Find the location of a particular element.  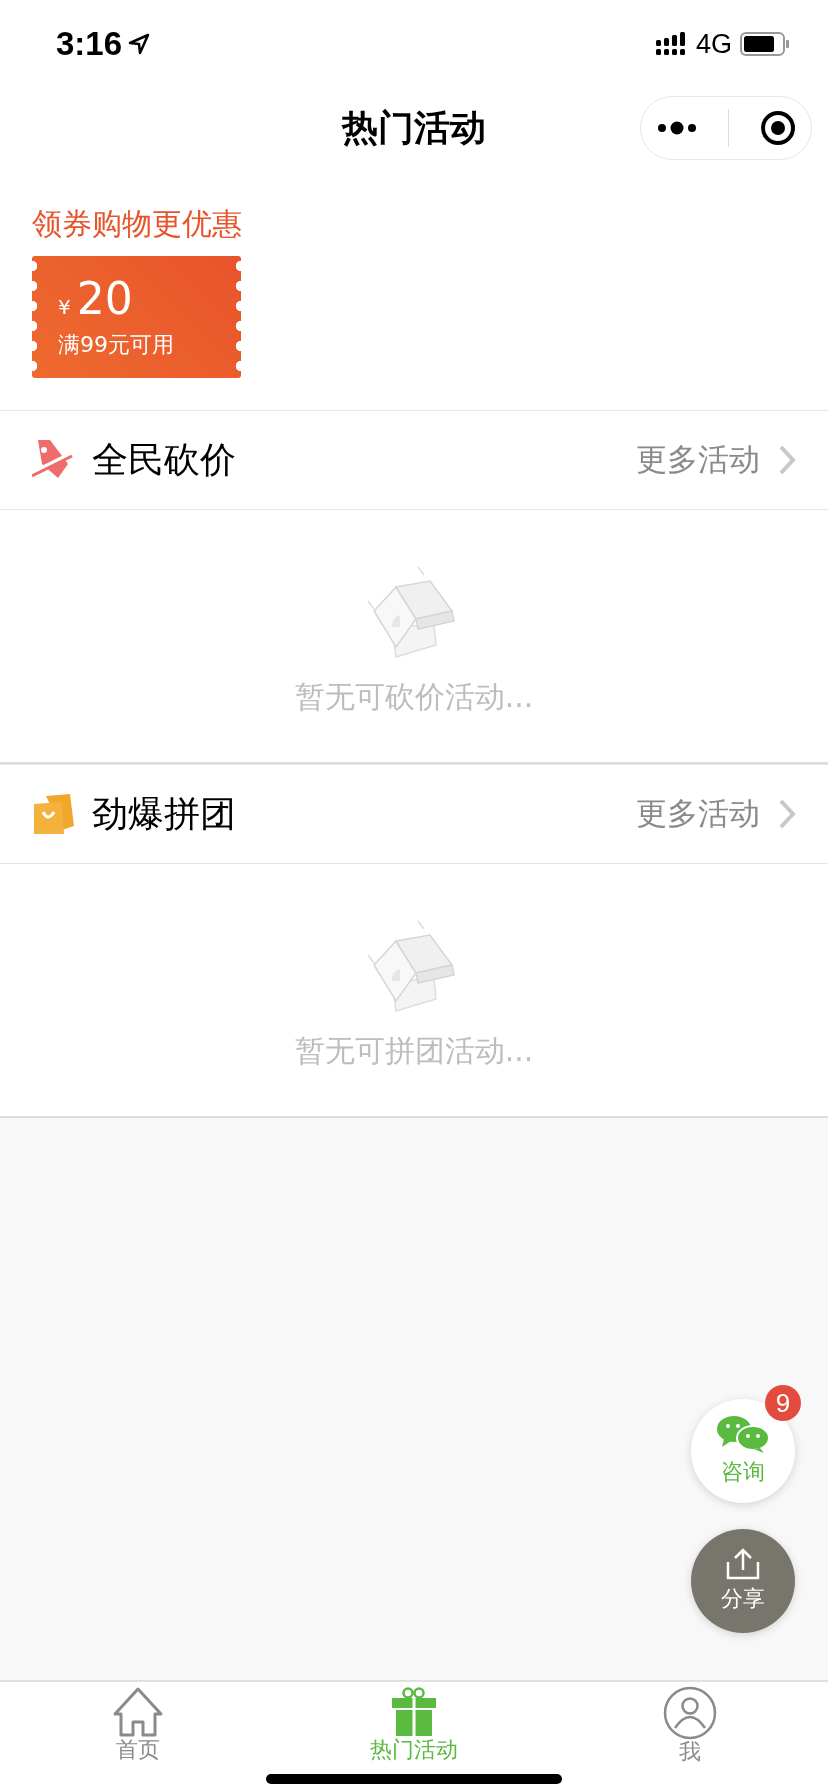

location-icon is located at coordinates (139, 44).